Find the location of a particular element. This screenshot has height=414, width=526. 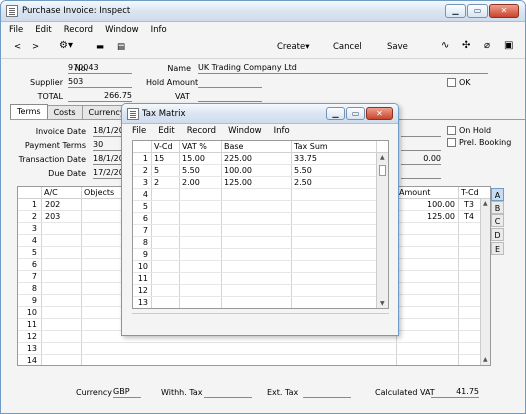

tab-costs: Costs is located at coordinates (64, 112).